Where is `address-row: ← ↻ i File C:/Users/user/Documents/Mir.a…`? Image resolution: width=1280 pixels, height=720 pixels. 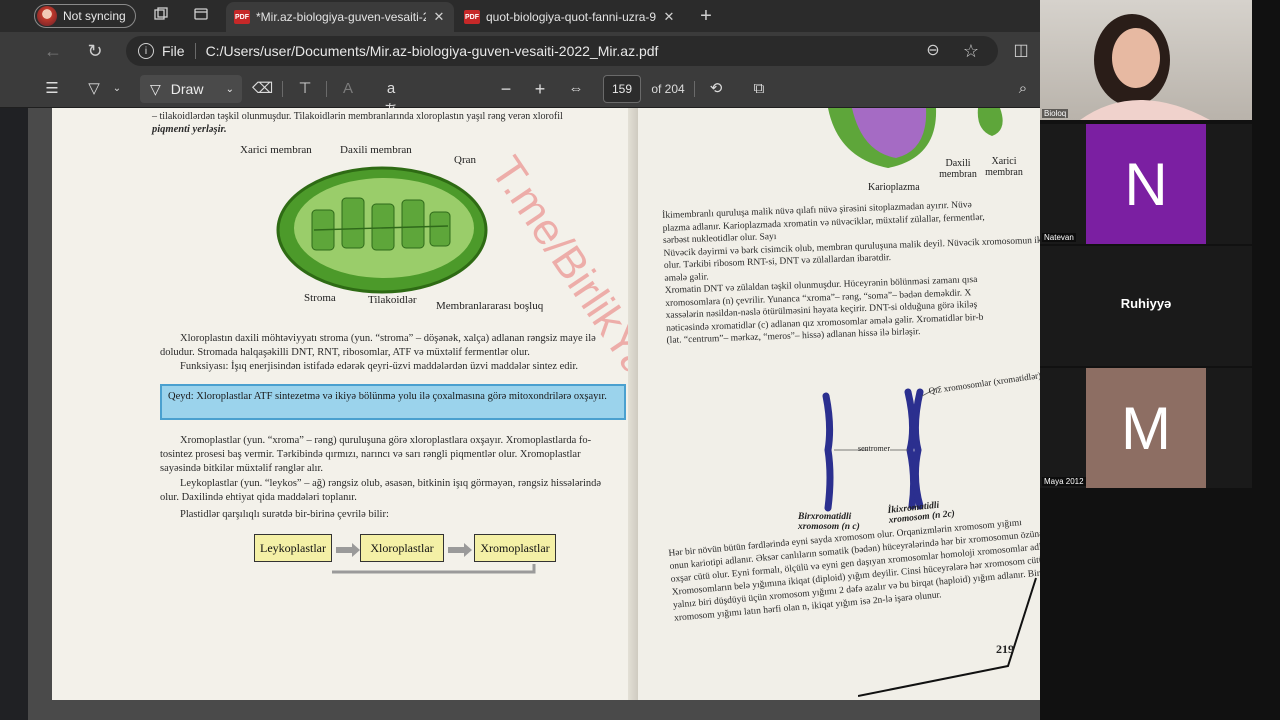 address-row: ← ↻ i File C:/Users/user/Documents/Mir.a… is located at coordinates (520, 51).